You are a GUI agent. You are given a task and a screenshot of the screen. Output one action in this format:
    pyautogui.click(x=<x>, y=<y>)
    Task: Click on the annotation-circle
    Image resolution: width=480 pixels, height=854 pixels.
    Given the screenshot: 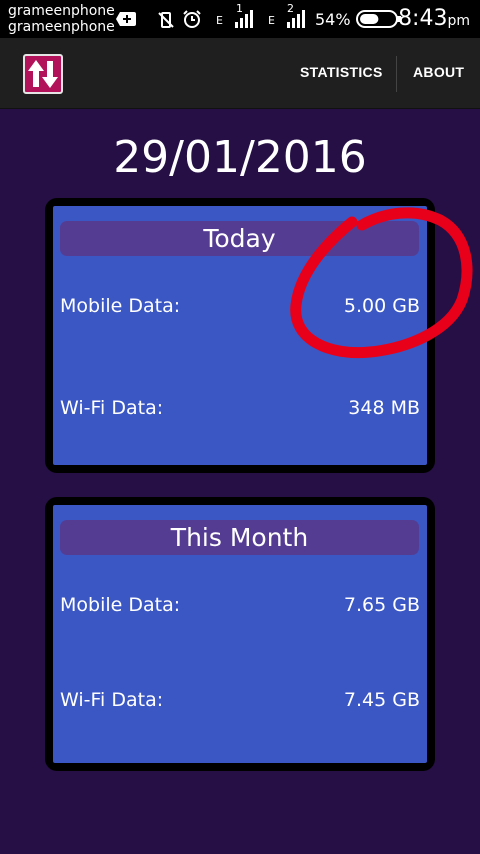 What is the action you would take?
    pyautogui.click(x=381, y=283)
    